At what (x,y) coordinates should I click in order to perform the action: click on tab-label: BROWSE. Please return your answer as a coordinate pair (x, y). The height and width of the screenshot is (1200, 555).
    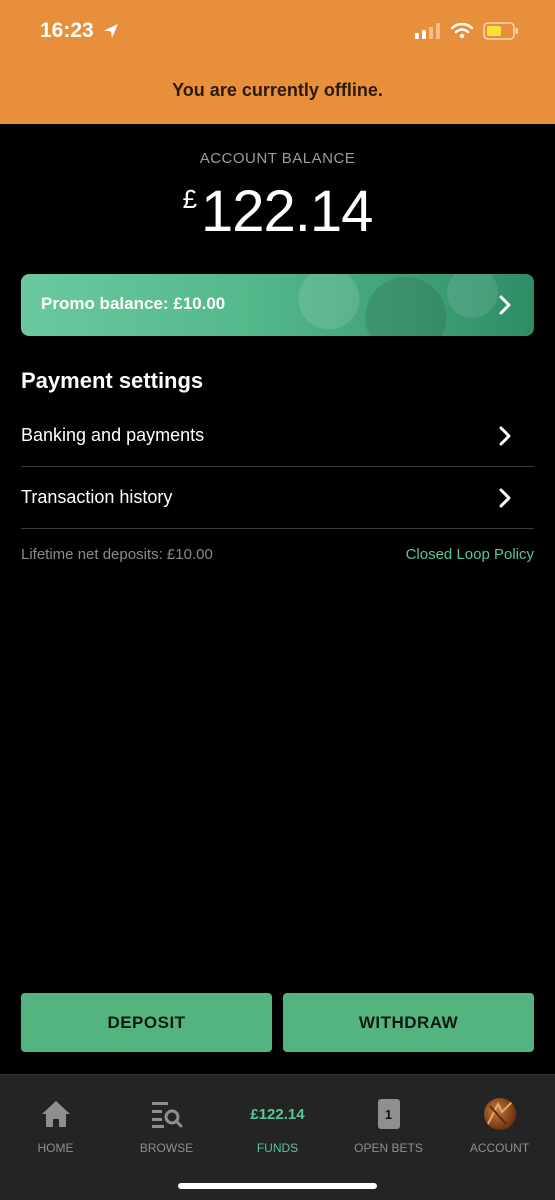
    Looking at the image, I should click on (166, 1148).